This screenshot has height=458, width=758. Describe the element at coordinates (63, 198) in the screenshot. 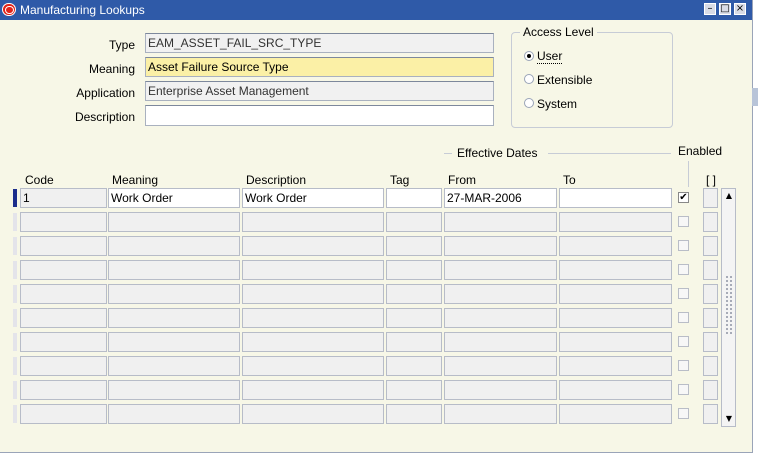

I see `cell-code: 1` at that location.